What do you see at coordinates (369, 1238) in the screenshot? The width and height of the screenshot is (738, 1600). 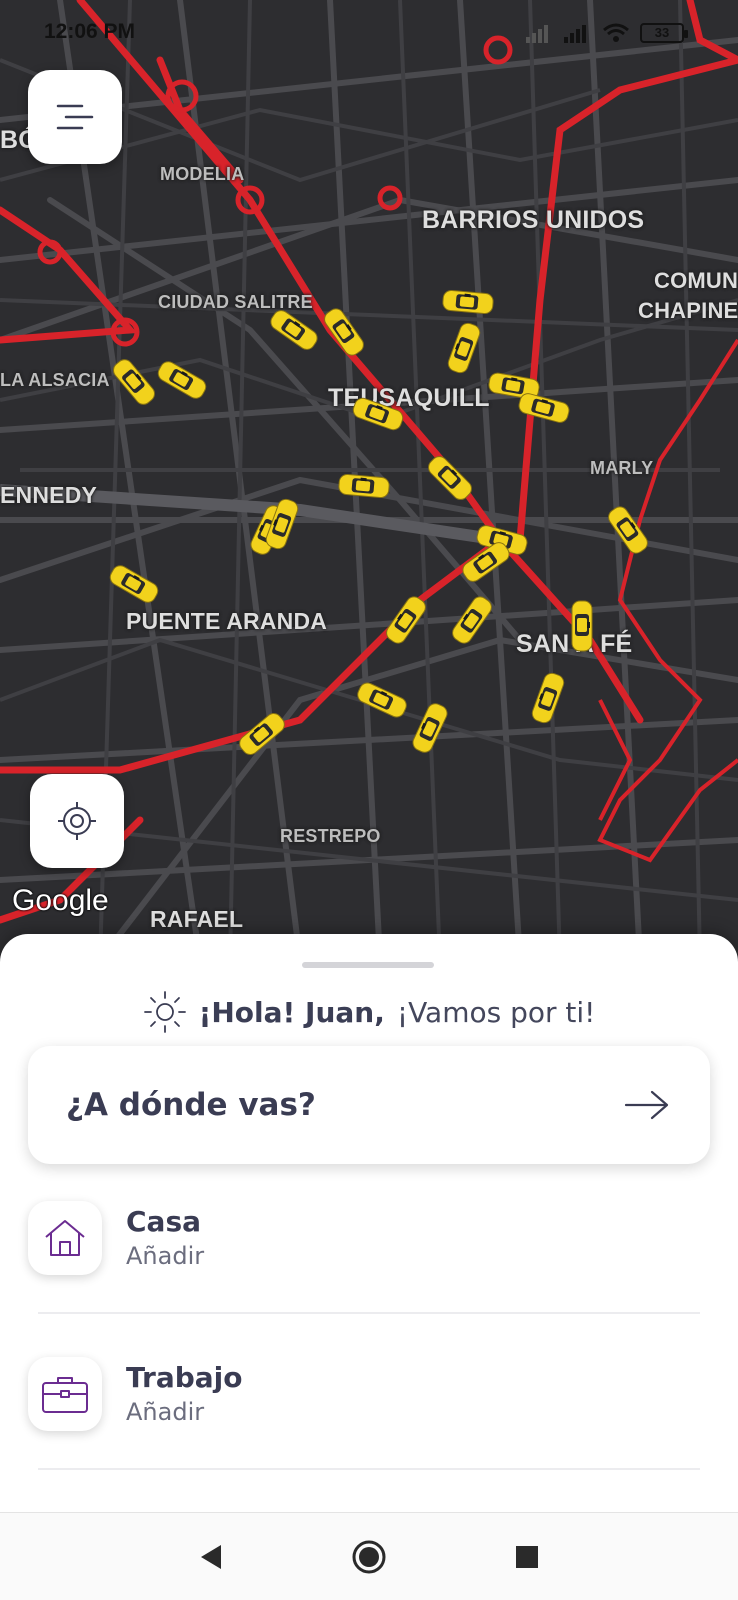 I see `saved-place-home: Casa Añadir` at bounding box center [369, 1238].